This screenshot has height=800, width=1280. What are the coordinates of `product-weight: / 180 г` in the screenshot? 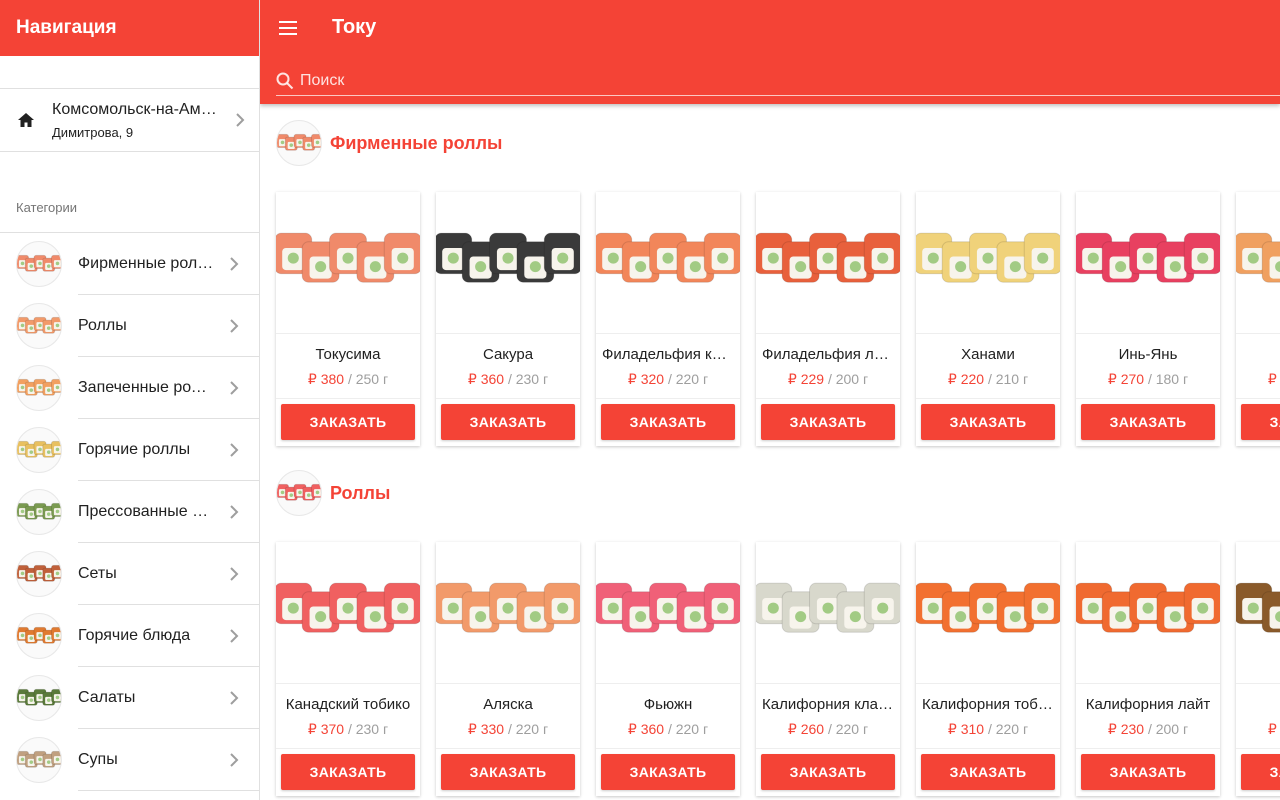 It's located at (1168, 379).